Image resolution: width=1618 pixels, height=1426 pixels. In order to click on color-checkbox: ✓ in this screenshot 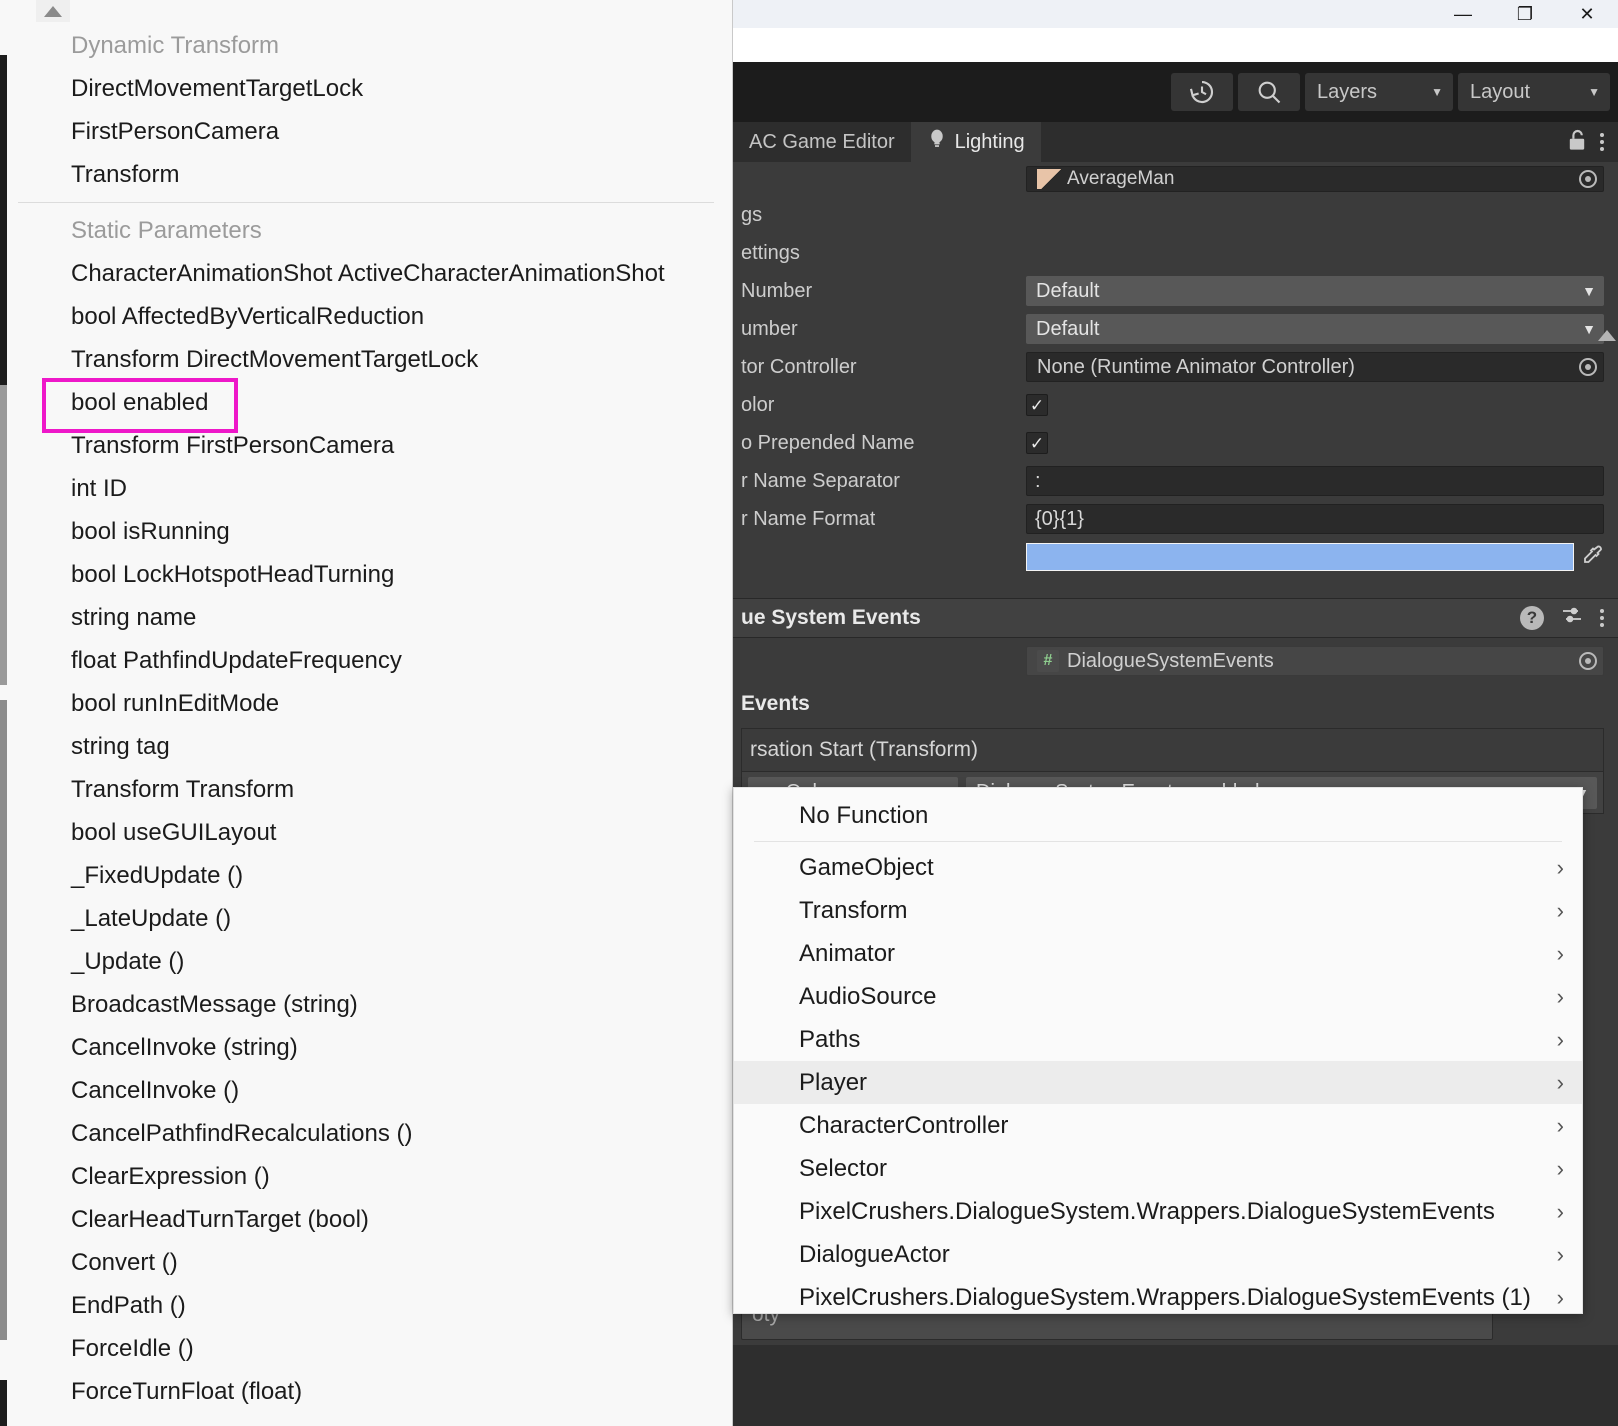, I will do `click(1037, 405)`.